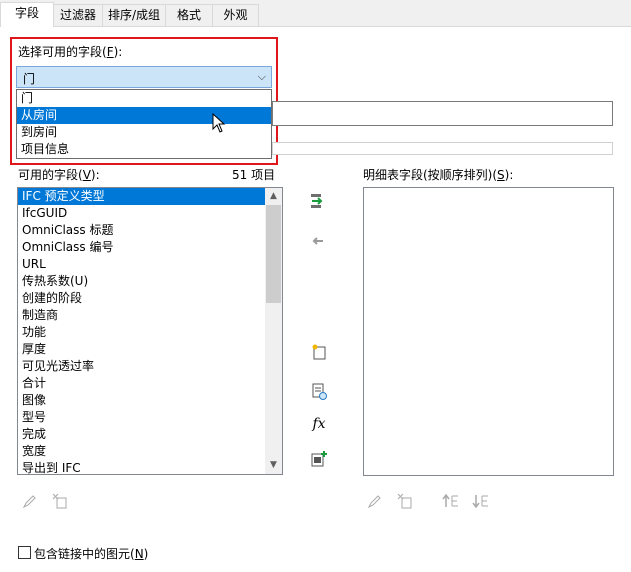 This screenshot has height=572, width=631. What do you see at coordinates (319, 460) in the screenshot?
I see `add-to-schedule-icon` at bounding box center [319, 460].